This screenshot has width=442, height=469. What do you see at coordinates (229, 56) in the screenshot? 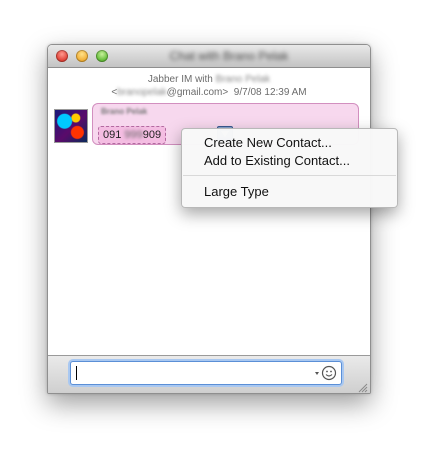
I see `window-title: Chat with Brano Pelak` at bounding box center [229, 56].